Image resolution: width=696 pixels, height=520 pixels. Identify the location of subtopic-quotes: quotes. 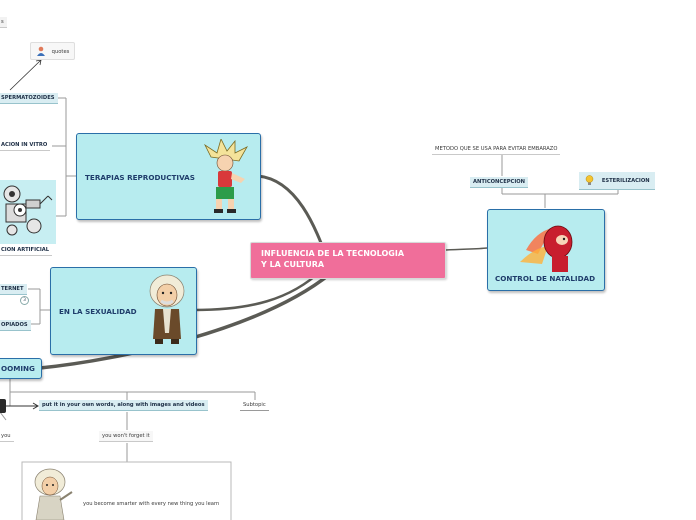
(53, 51).